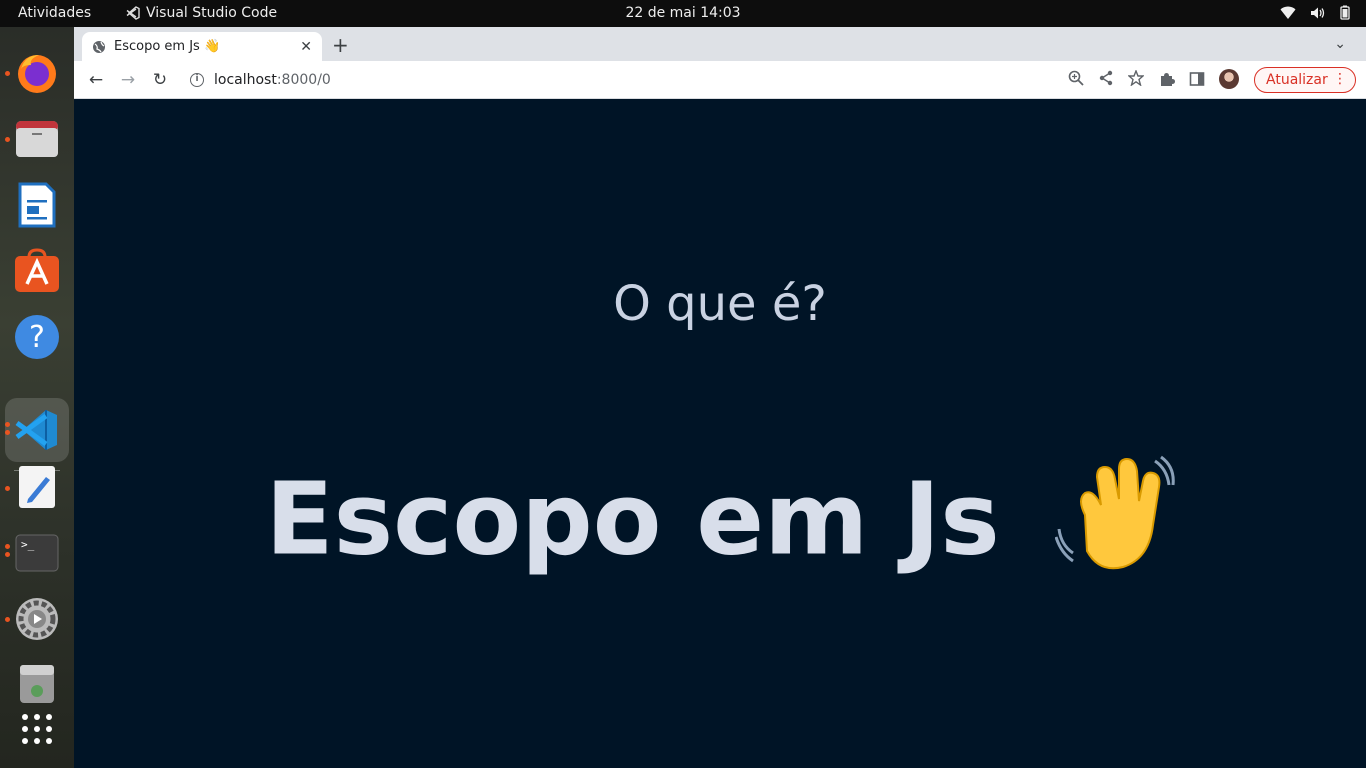 This screenshot has height=768, width=1366. I want to click on trash-icon, so click(37, 683).